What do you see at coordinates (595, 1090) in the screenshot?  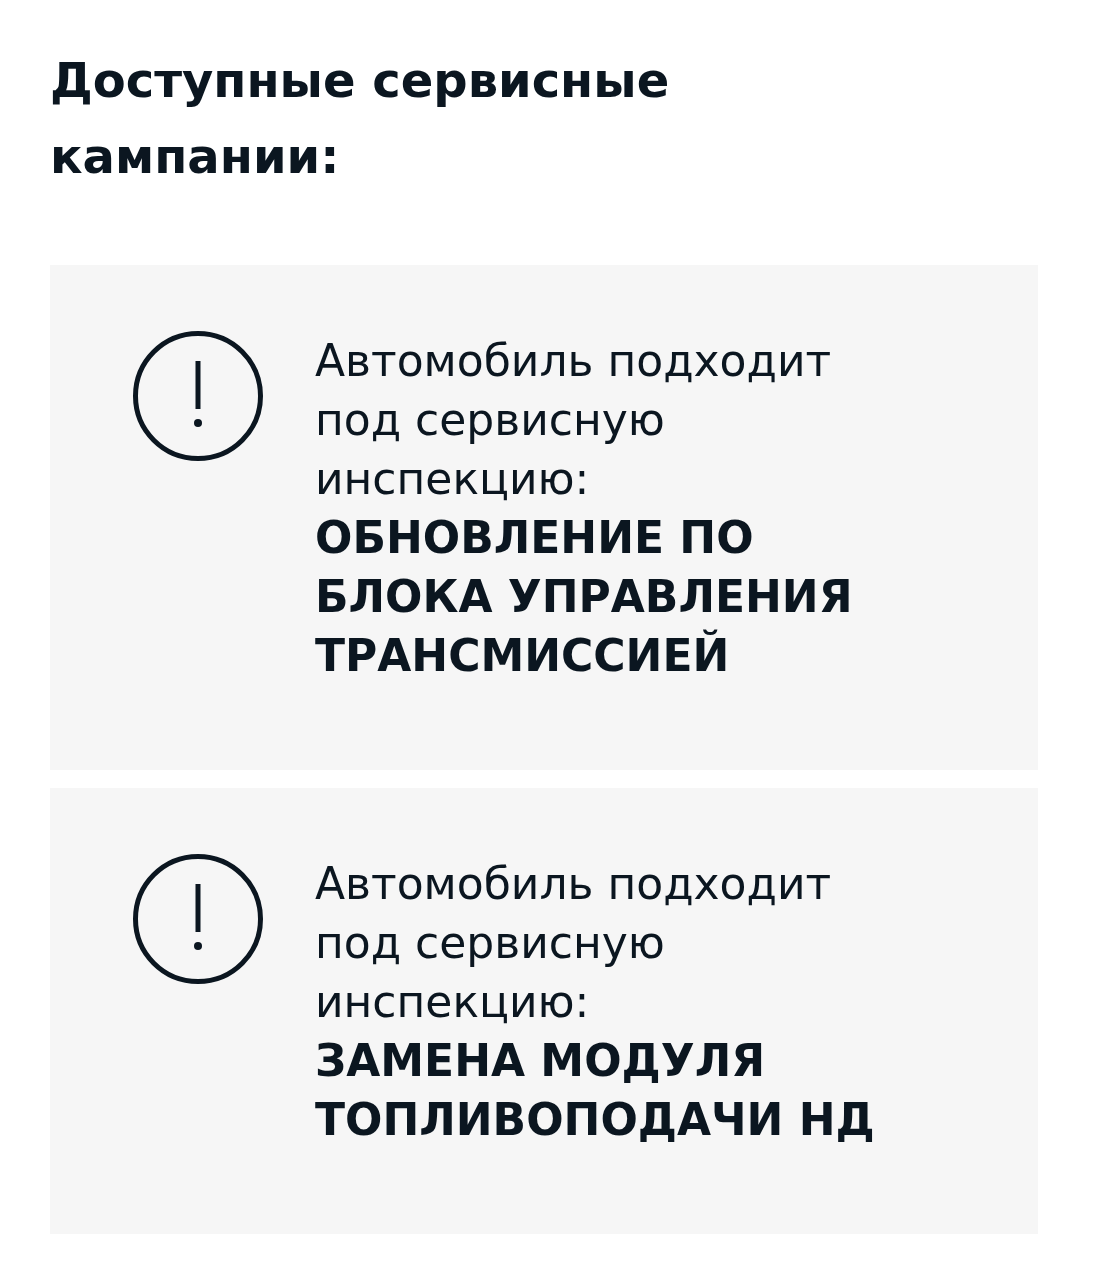 I see `campaign-name: ЗАМЕНА МОДУЛЯ ТОПЛИВОПОДАЧИ НД` at bounding box center [595, 1090].